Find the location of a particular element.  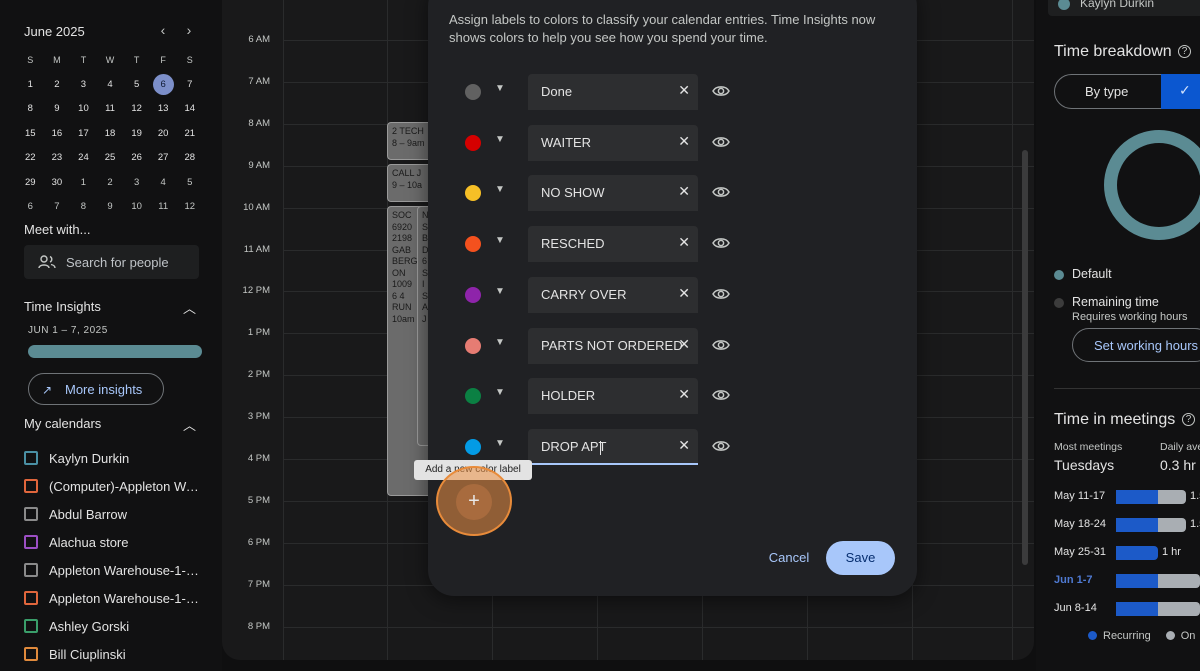

mini-calendar-day: 24 is located at coordinates (83, 157).